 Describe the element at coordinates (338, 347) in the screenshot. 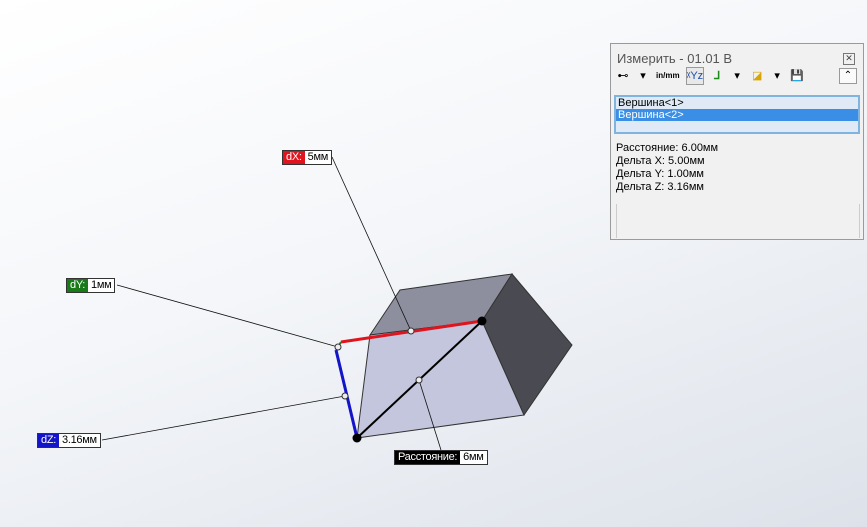

I see `dy-handle` at that location.